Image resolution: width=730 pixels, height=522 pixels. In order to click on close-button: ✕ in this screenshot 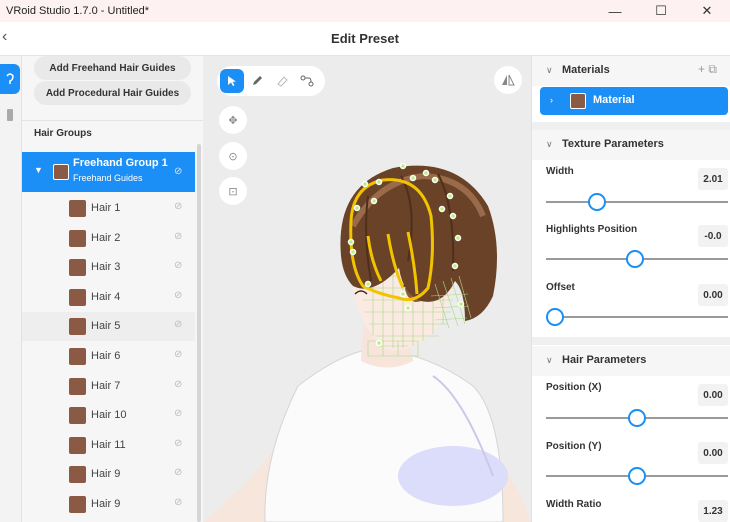, I will do `click(707, 11)`.